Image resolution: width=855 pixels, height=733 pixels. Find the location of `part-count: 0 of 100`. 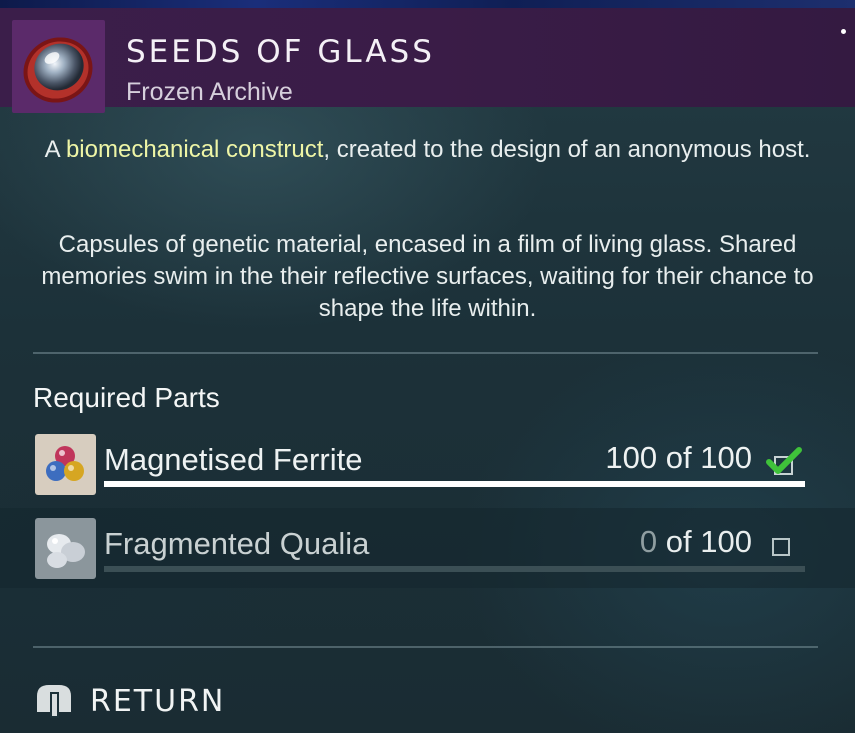

part-count: 0 of 100 is located at coordinates (696, 542).